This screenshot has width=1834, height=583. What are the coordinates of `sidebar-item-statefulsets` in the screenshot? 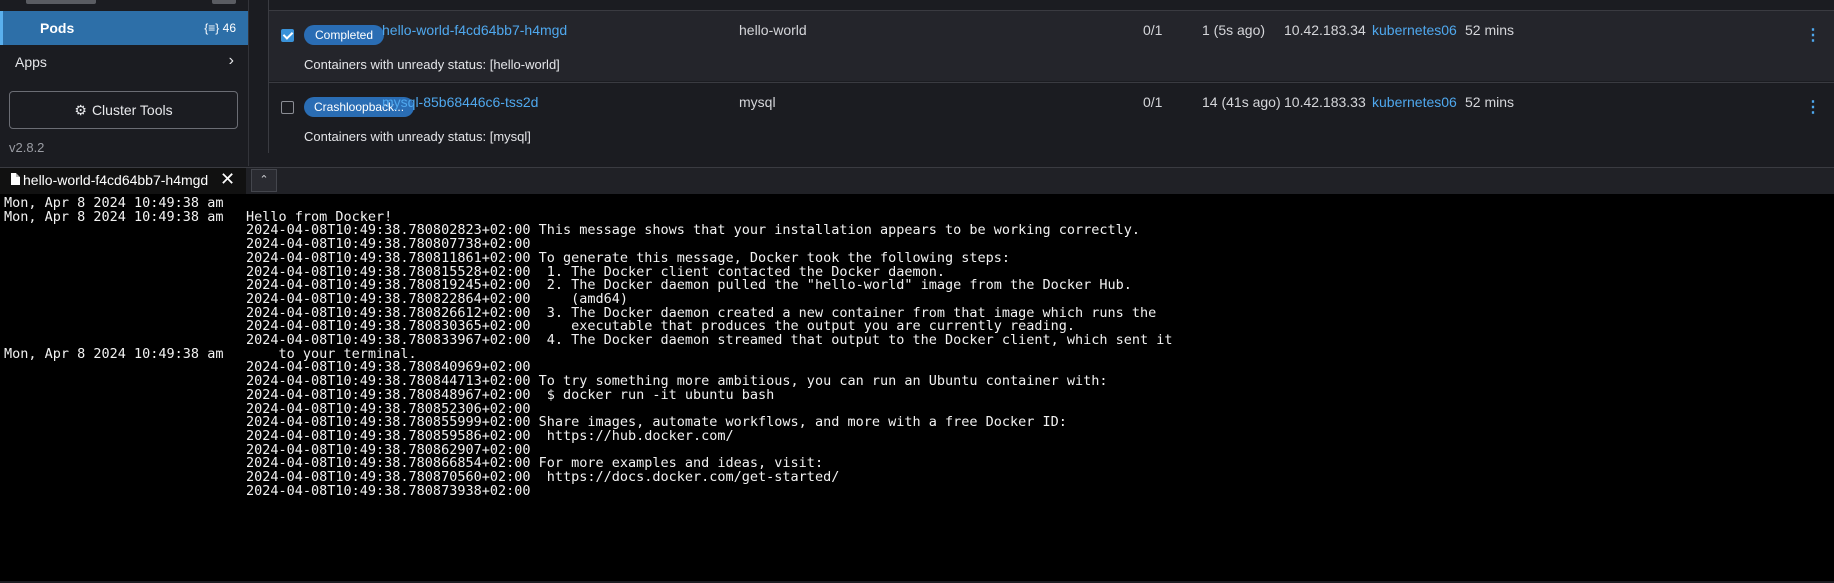 It's located at (124, 4).